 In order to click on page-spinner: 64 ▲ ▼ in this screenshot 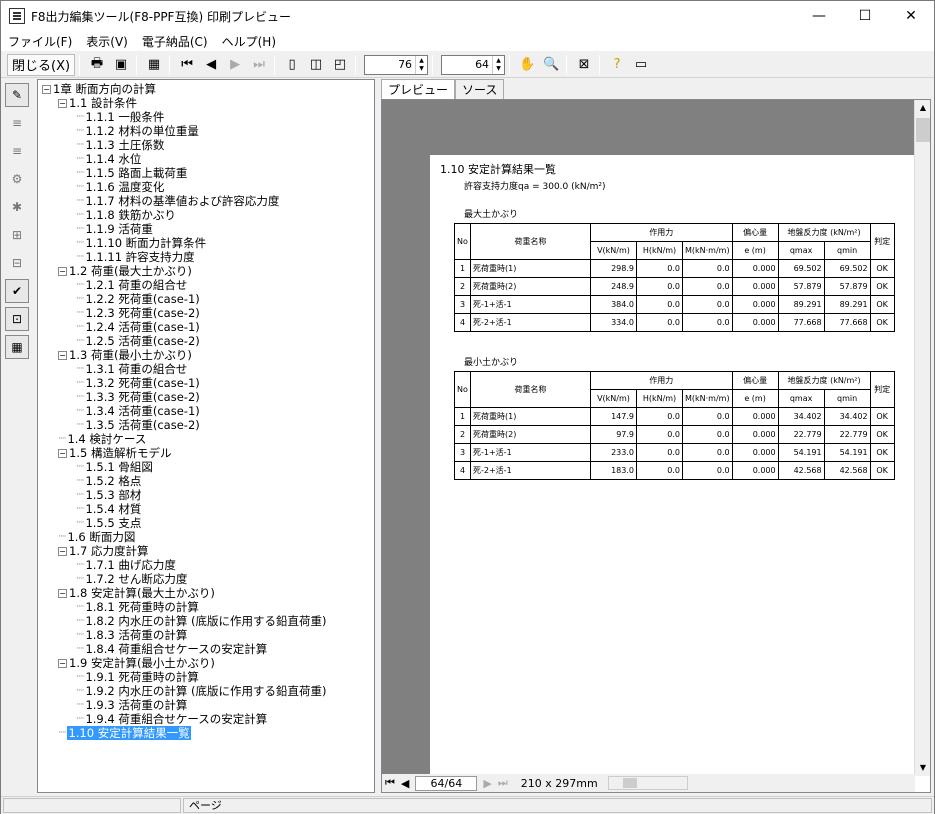, I will do `click(473, 64)`.